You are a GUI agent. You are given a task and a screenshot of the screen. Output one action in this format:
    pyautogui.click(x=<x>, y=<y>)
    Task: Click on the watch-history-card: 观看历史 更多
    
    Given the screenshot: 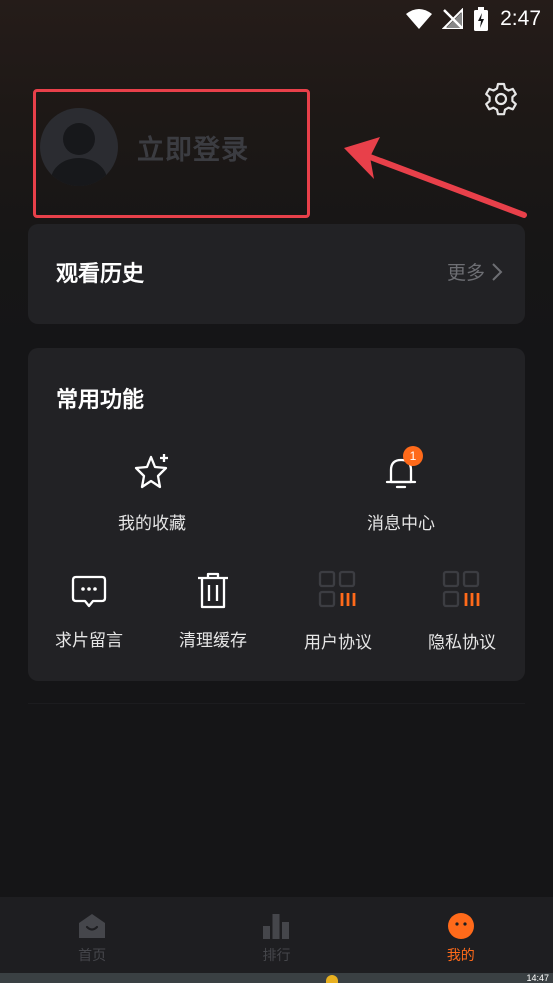 What is the action you would take?
    pyautogui.click(x=276, y=274)
    